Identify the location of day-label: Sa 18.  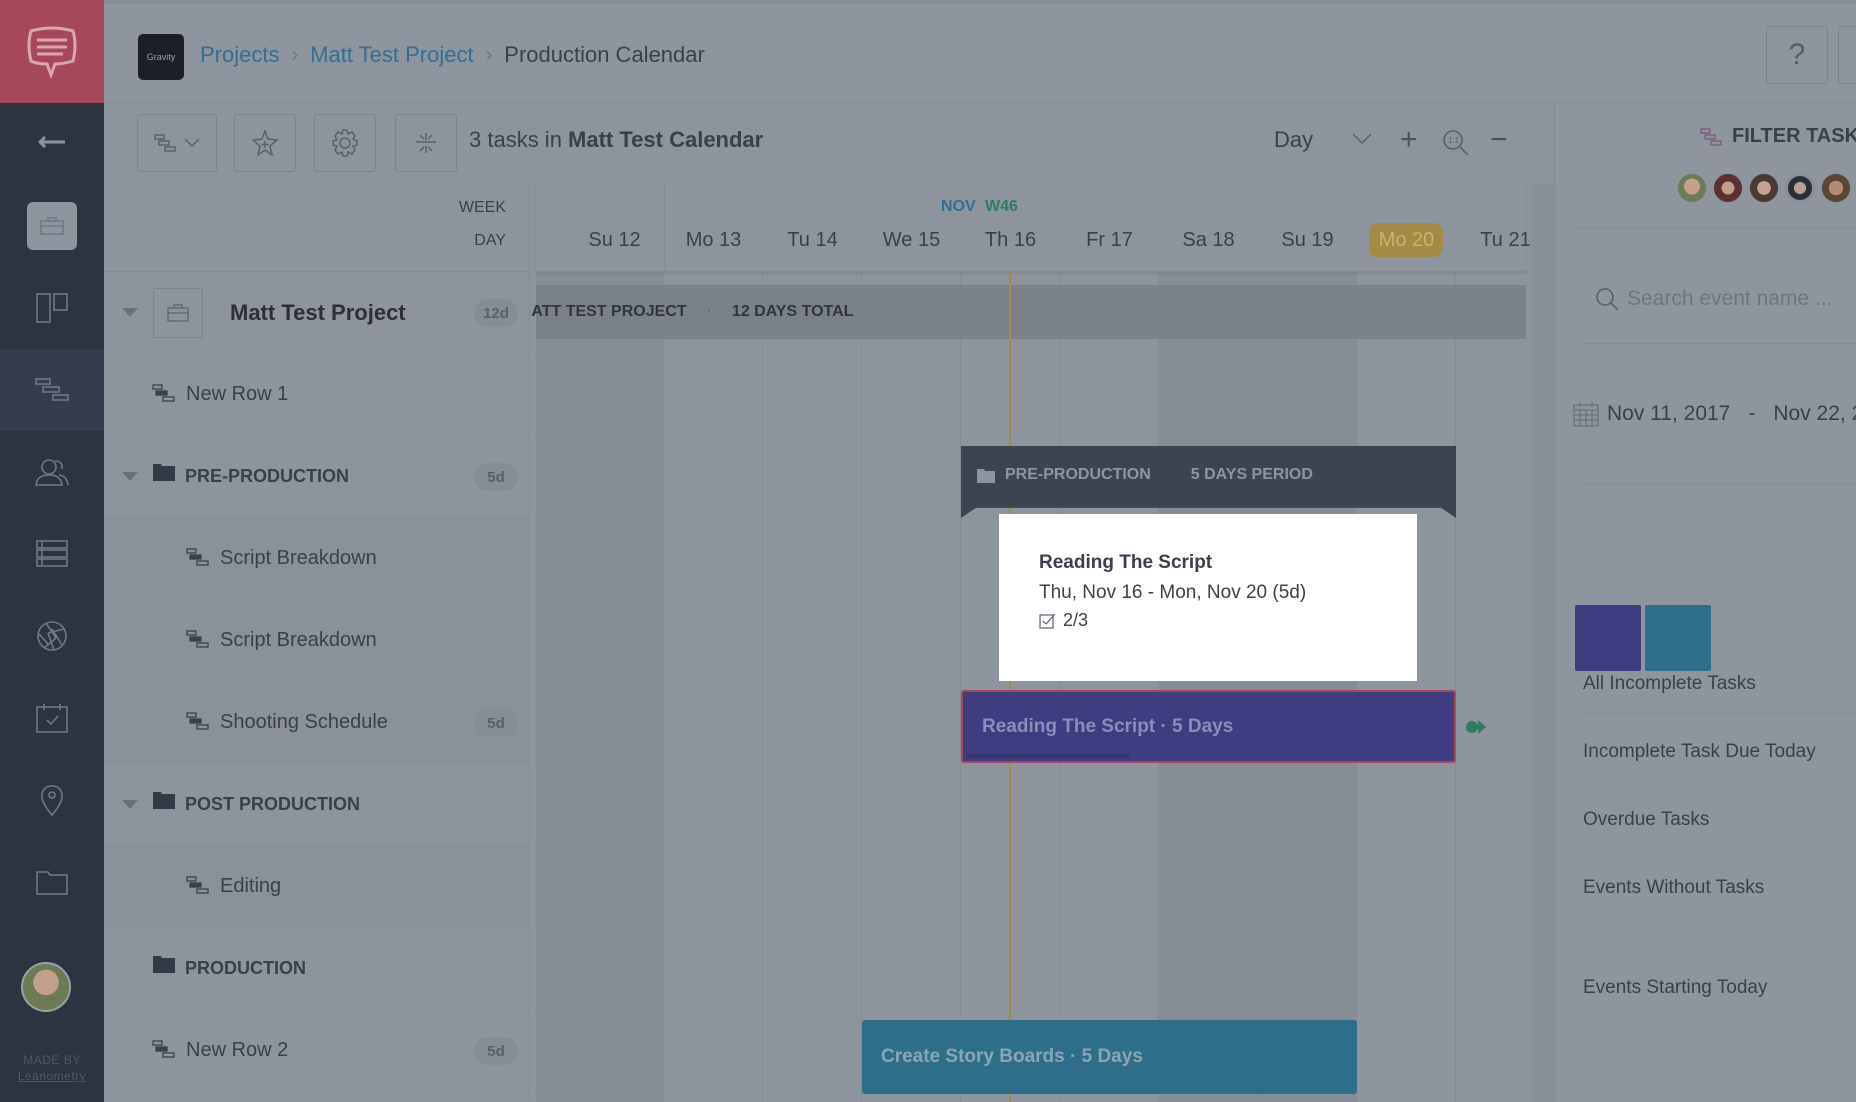
(1208, 240).